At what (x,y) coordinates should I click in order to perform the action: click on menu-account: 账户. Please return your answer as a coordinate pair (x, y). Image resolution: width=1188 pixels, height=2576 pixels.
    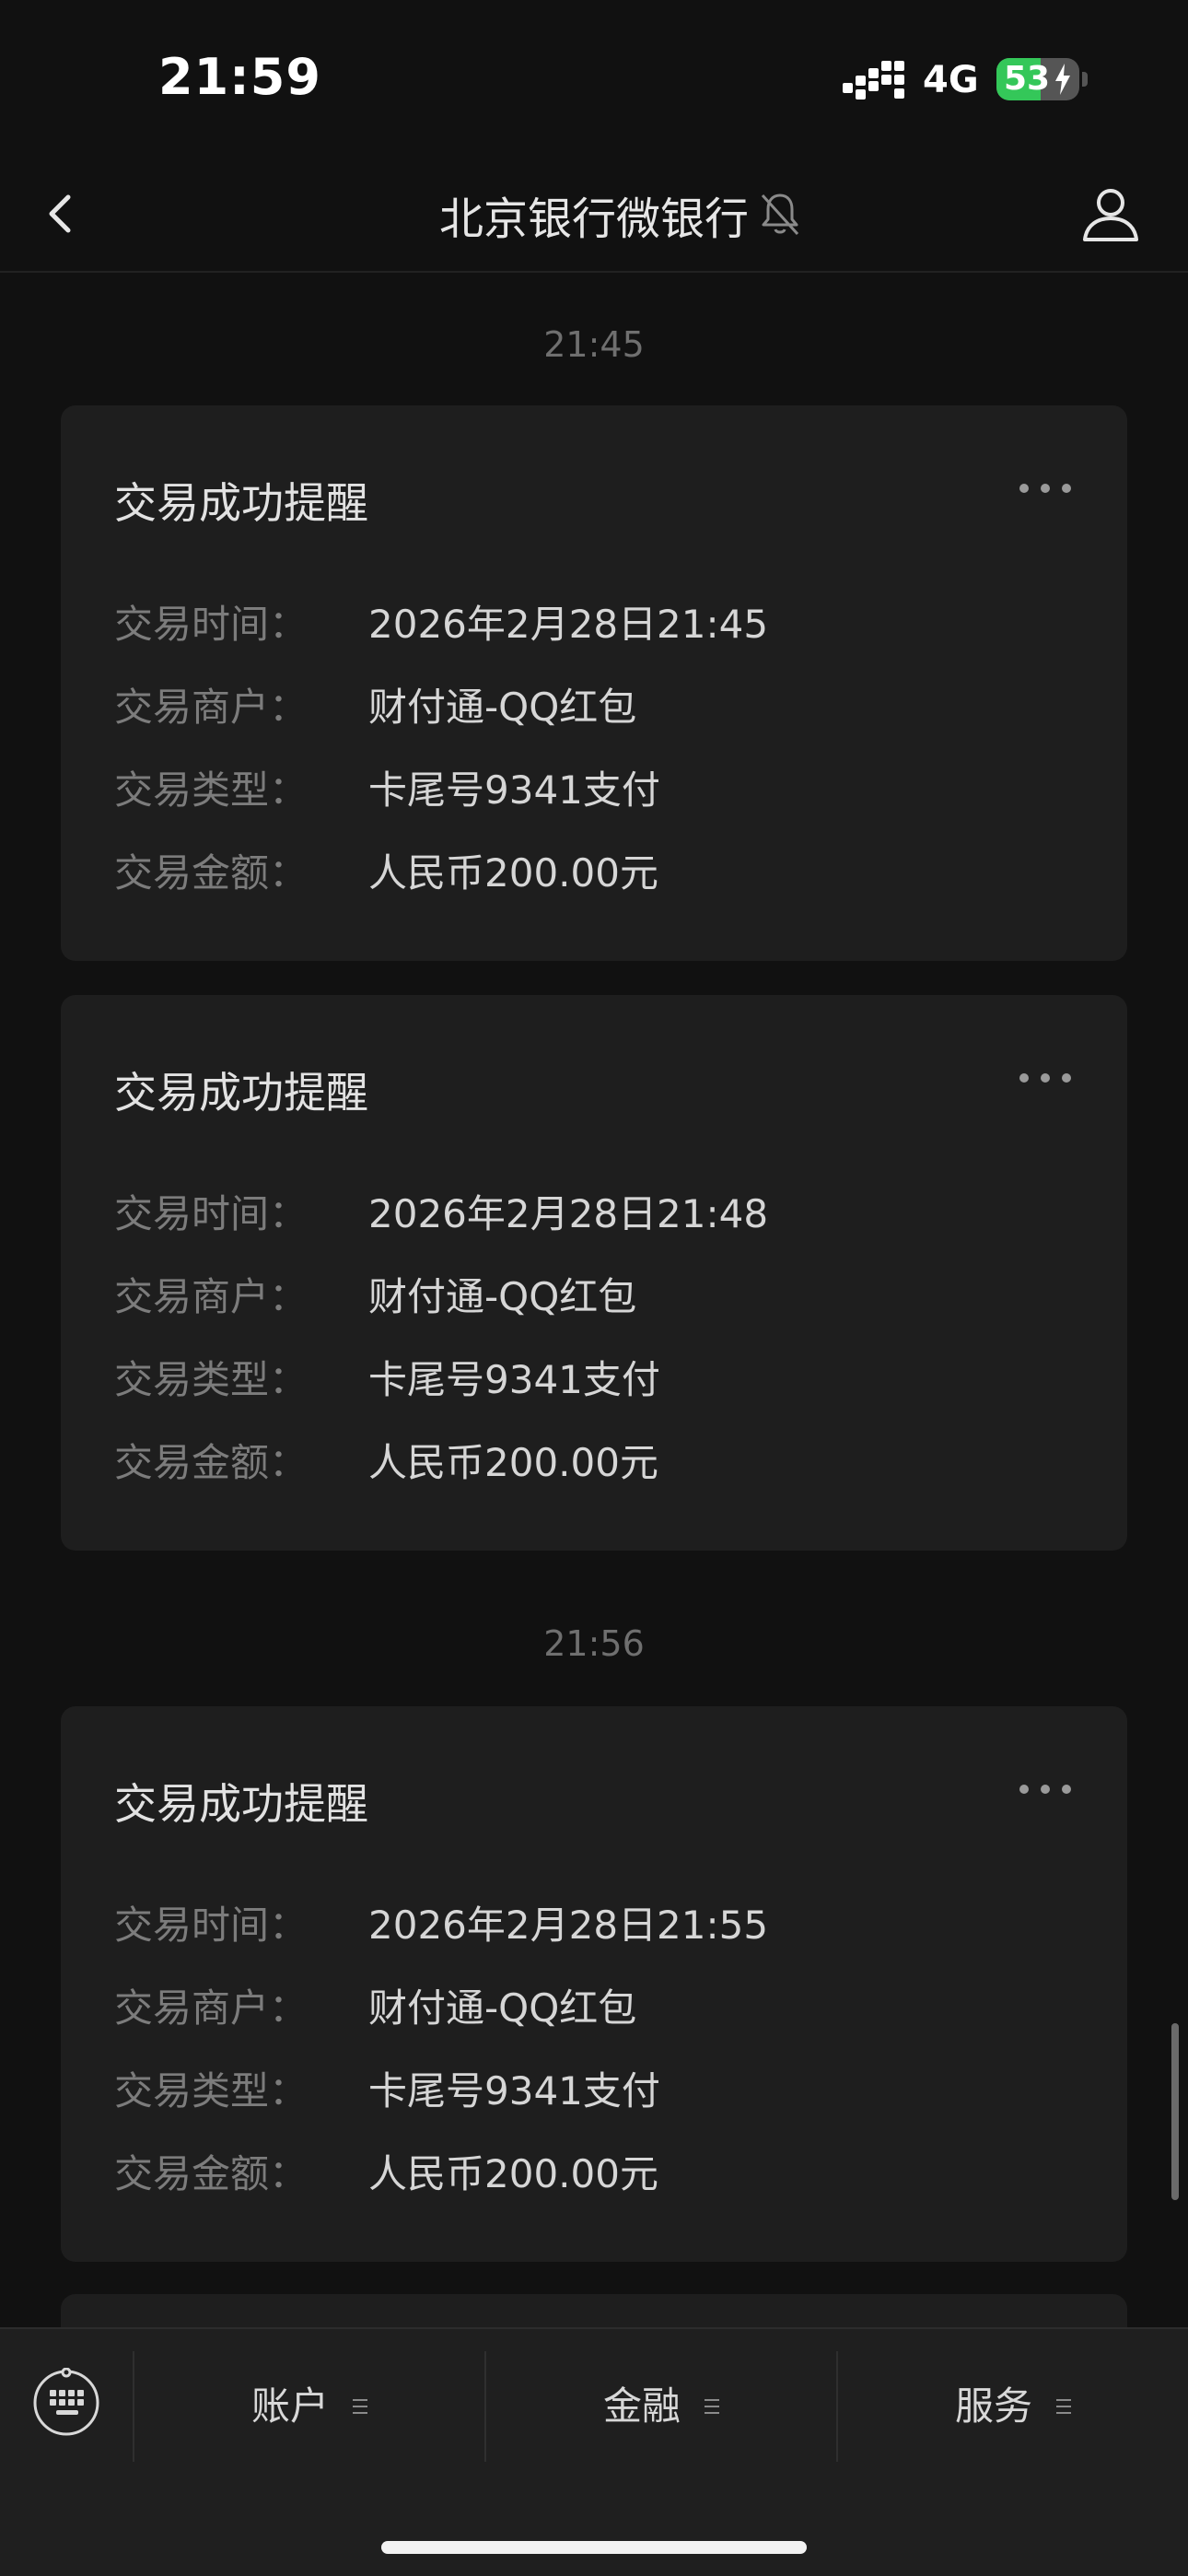
    Looking at the image, I should click on (309, 2406).